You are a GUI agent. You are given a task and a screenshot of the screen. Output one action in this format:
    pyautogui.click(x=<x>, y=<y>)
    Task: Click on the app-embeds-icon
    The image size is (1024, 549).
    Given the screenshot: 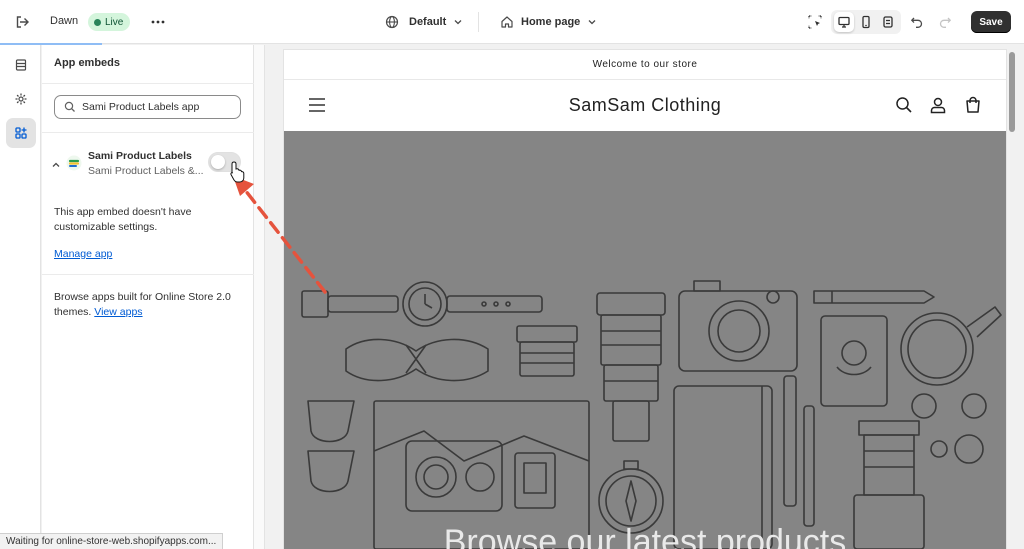 What is the action you would take?
    pyautogui.click(x=21, y=133)
    